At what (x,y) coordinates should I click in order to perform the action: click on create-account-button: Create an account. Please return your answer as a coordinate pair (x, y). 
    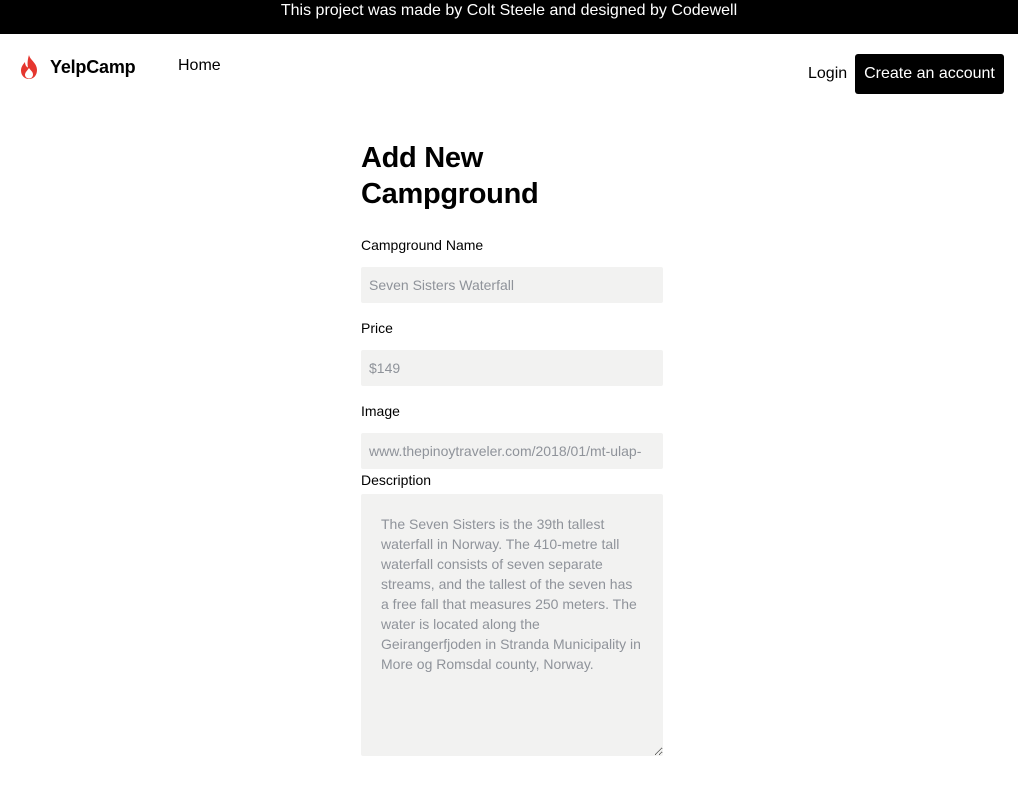
    Looking at the image, I should click on (929, 74).